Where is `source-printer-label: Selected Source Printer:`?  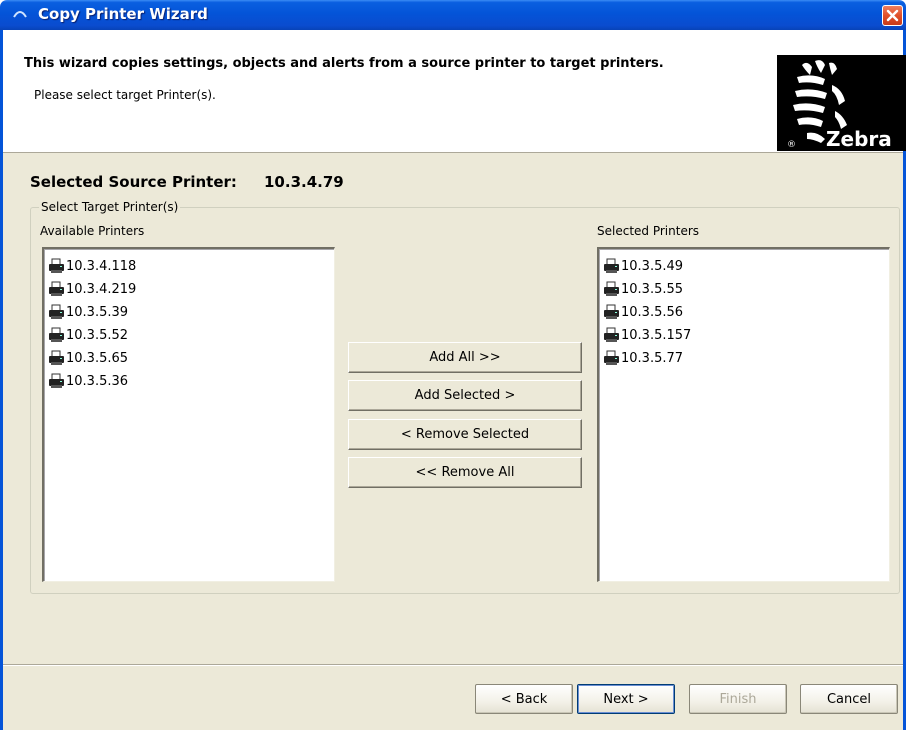 source-printer-label: Selected Source Printer: is located at coordinates (133, 182).